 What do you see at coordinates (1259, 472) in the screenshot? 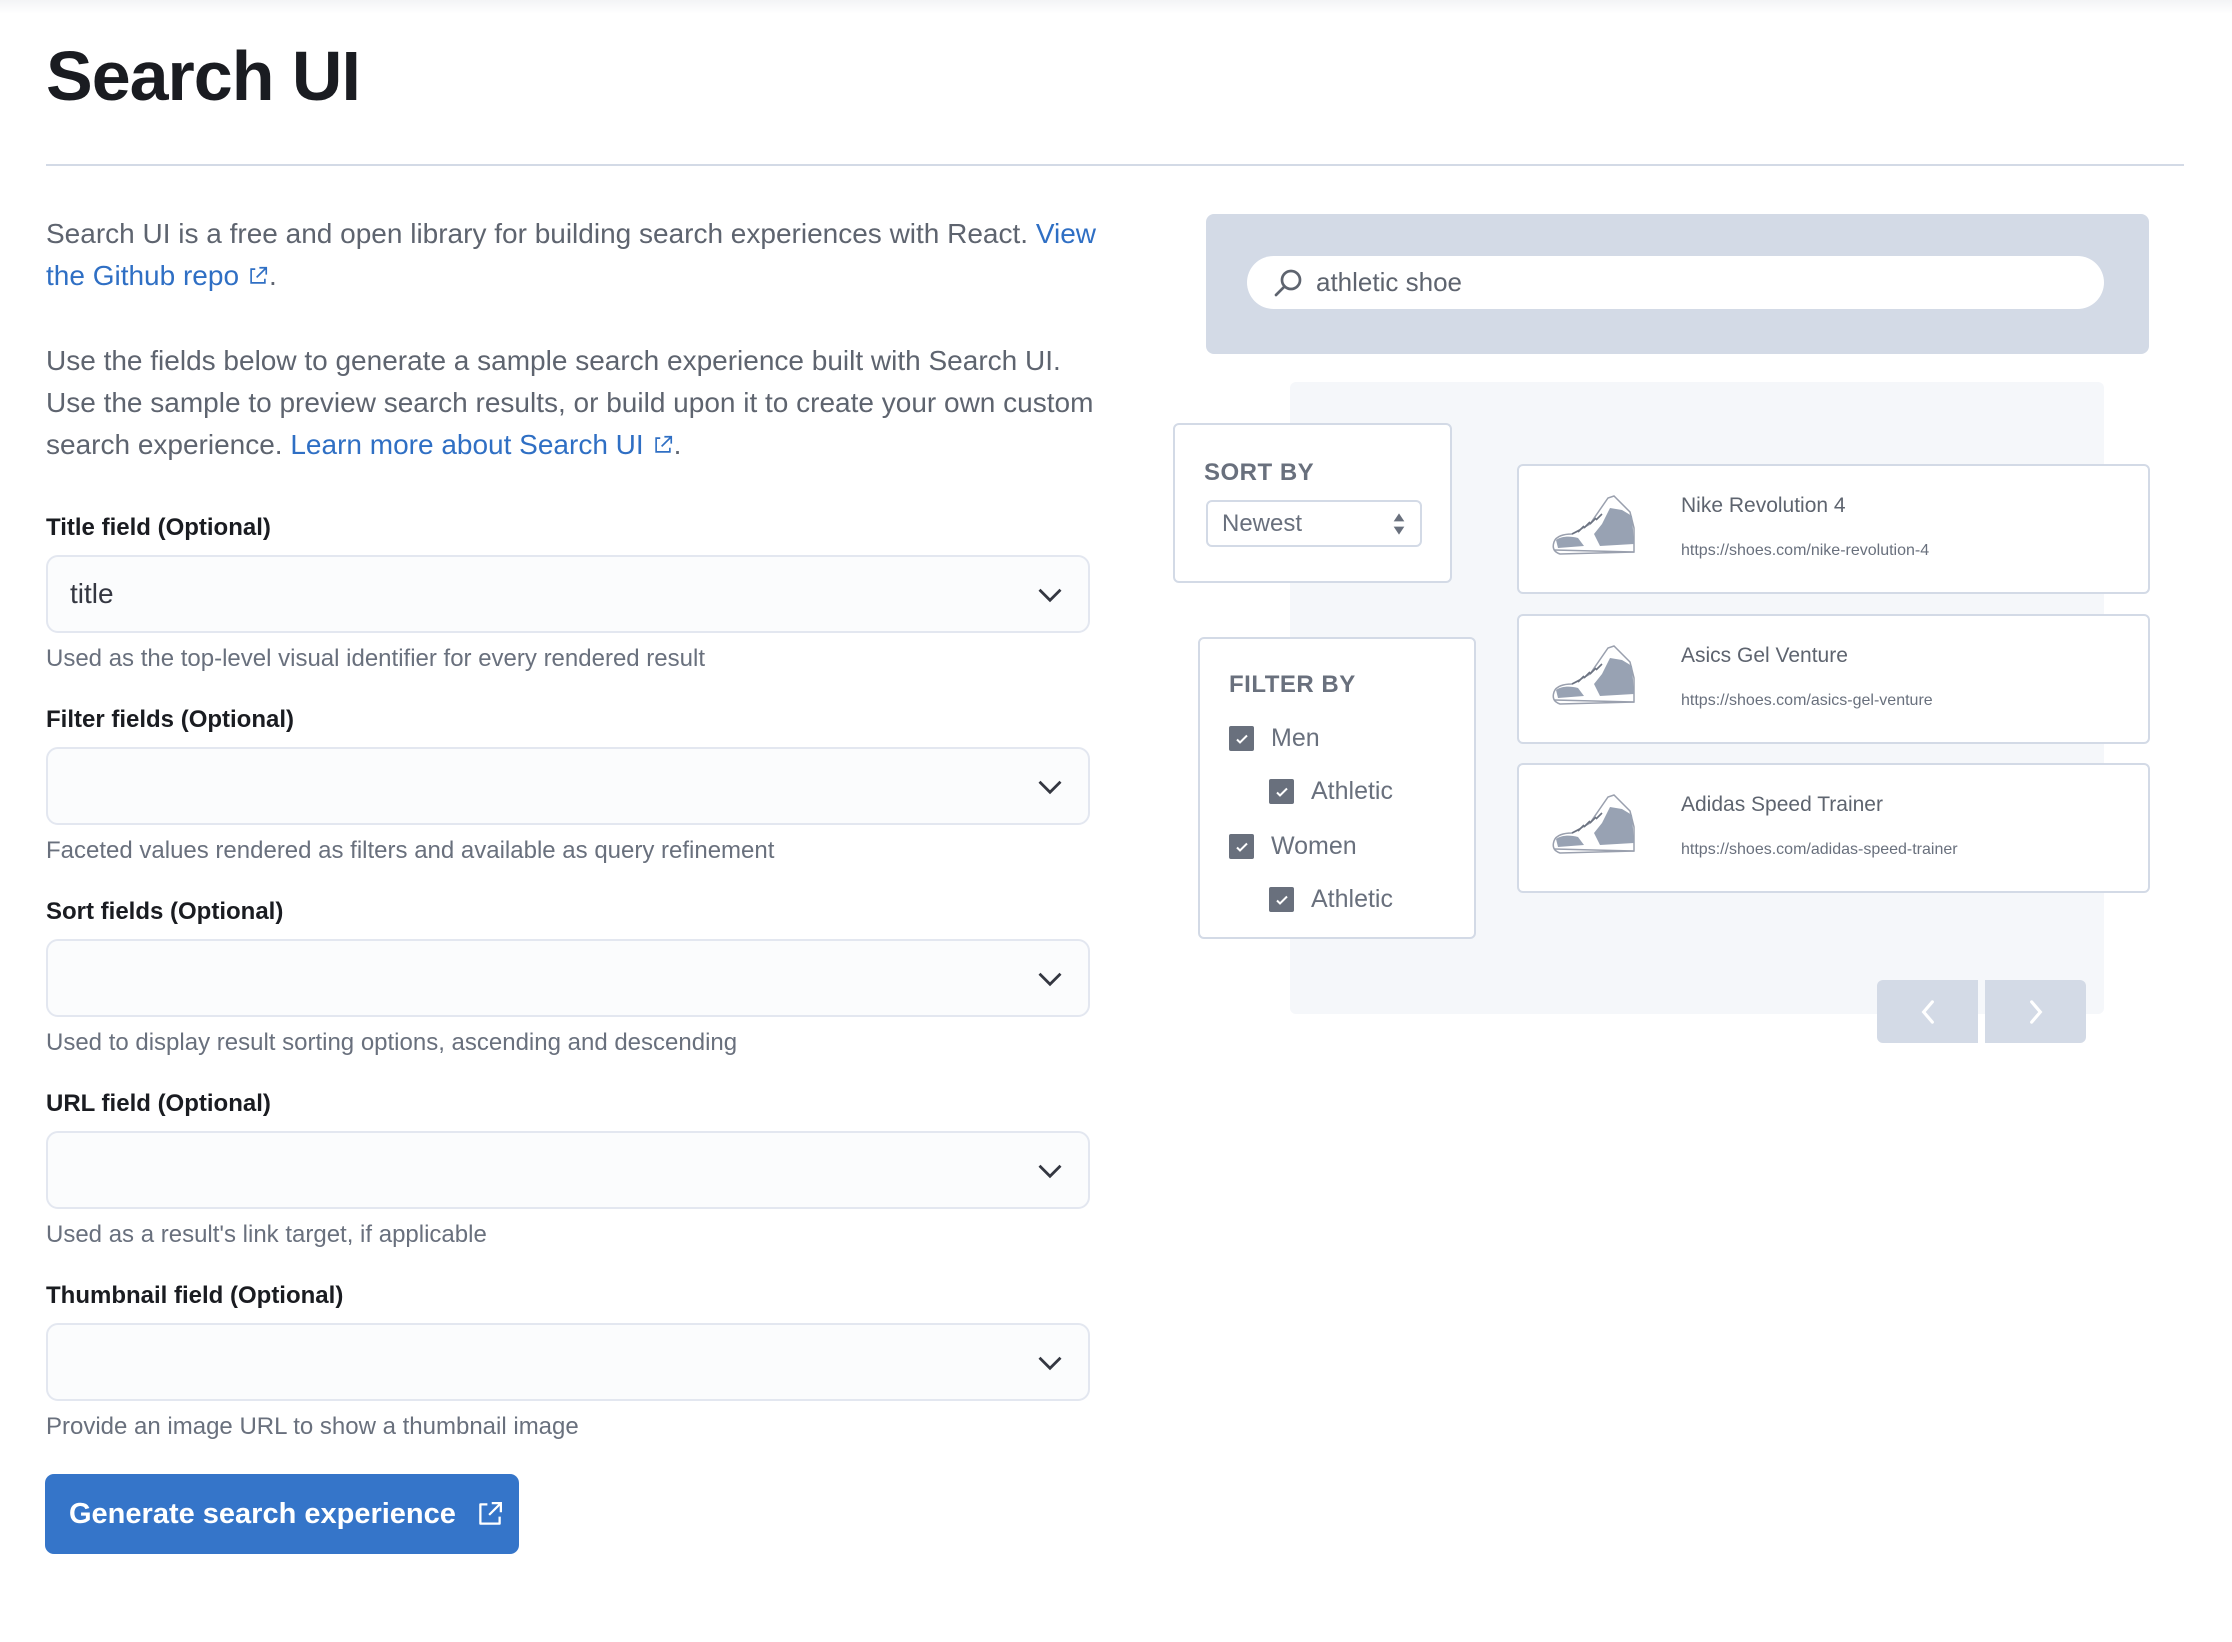
I see `sort-by-title: SORT BY` at bounding box center [1259, 472].